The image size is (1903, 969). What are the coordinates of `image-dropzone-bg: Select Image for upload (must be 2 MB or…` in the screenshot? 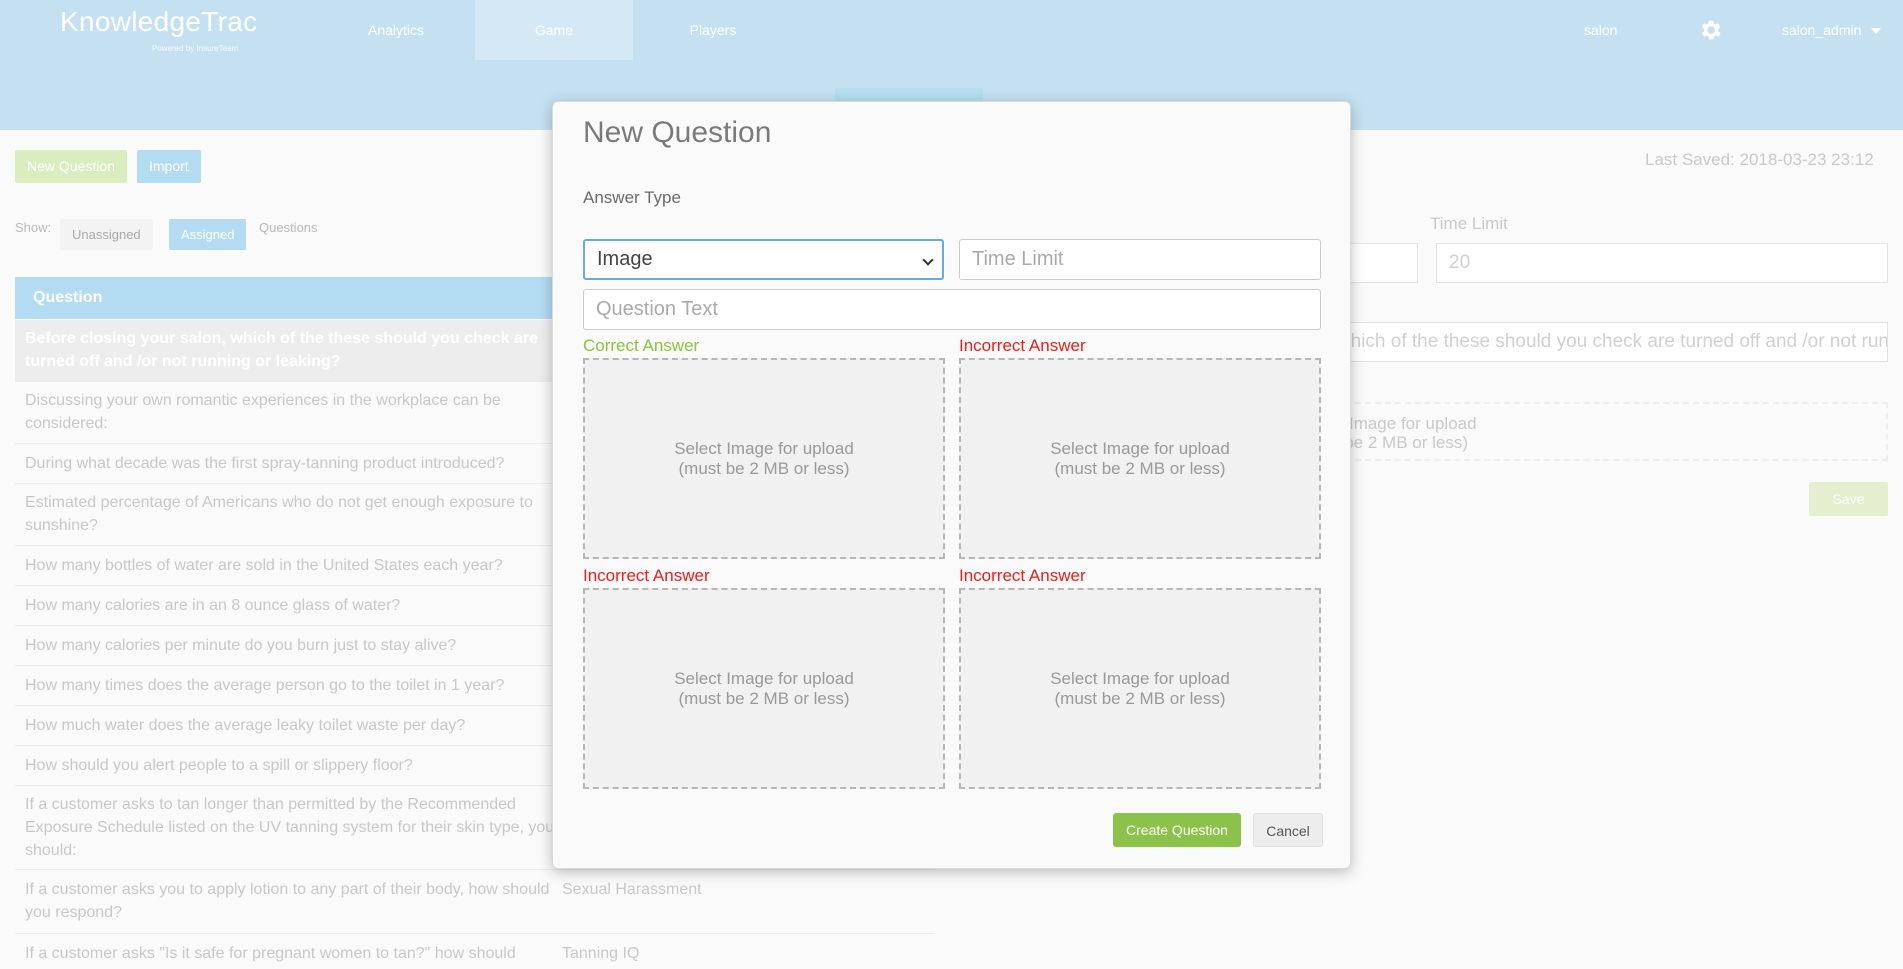 It's located at (1592, 431).